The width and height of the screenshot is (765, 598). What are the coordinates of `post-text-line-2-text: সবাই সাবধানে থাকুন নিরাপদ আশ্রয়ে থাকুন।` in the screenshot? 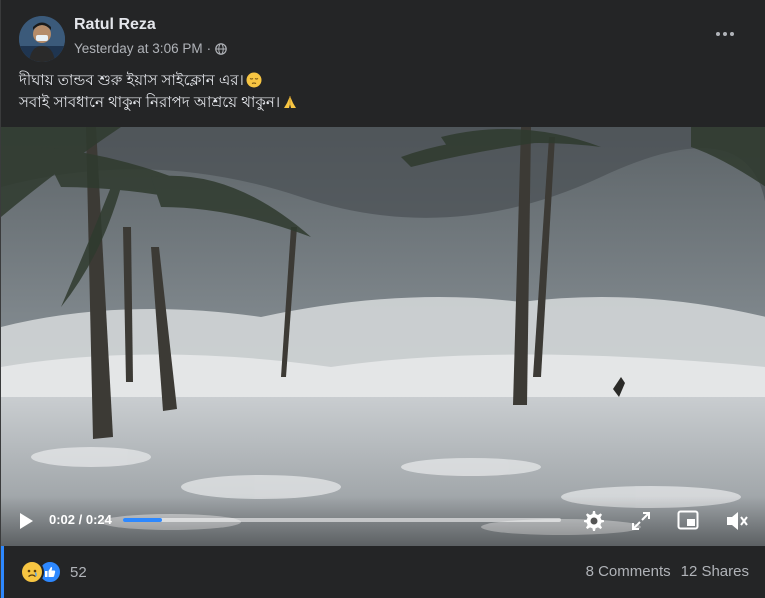 It's located at (150, 102).